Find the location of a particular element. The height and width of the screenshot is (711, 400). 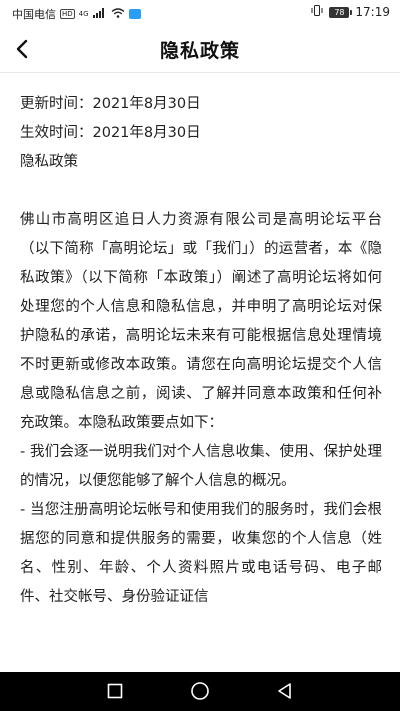

battery-icon: 78 is located at coordinates (341, 12).